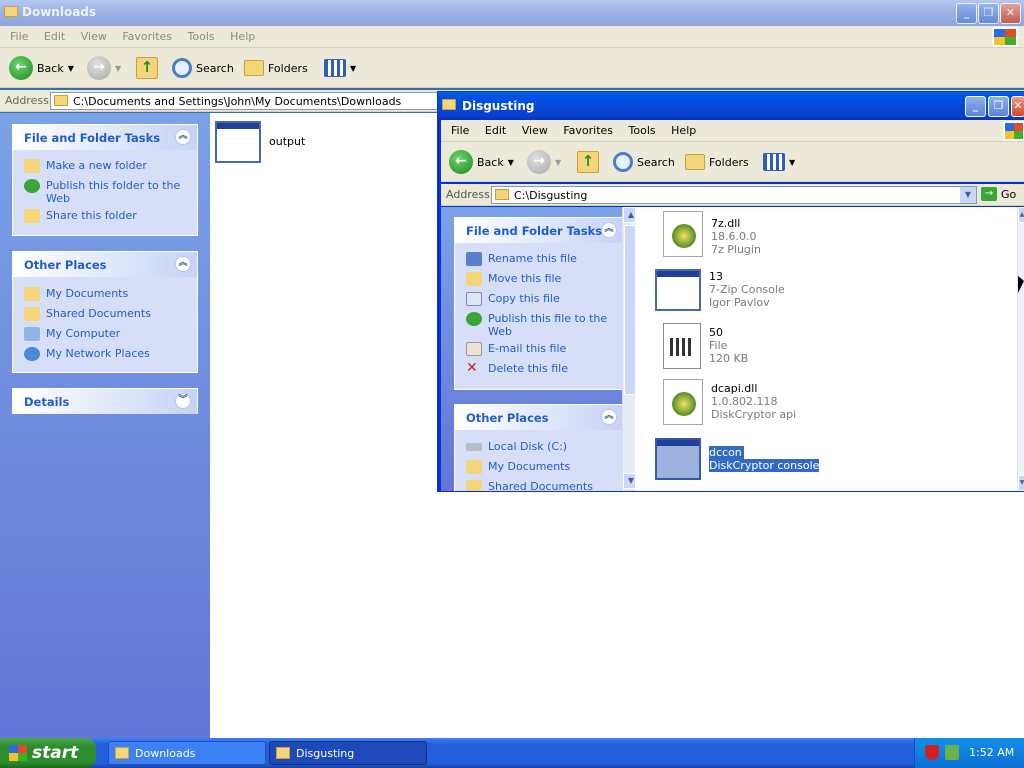  What do you see at coordinates (731, 106) in the screenshot?
I see `disgusting-title-bar: Disgusting _ ❐ ✕` at bounding box center [731, 106].